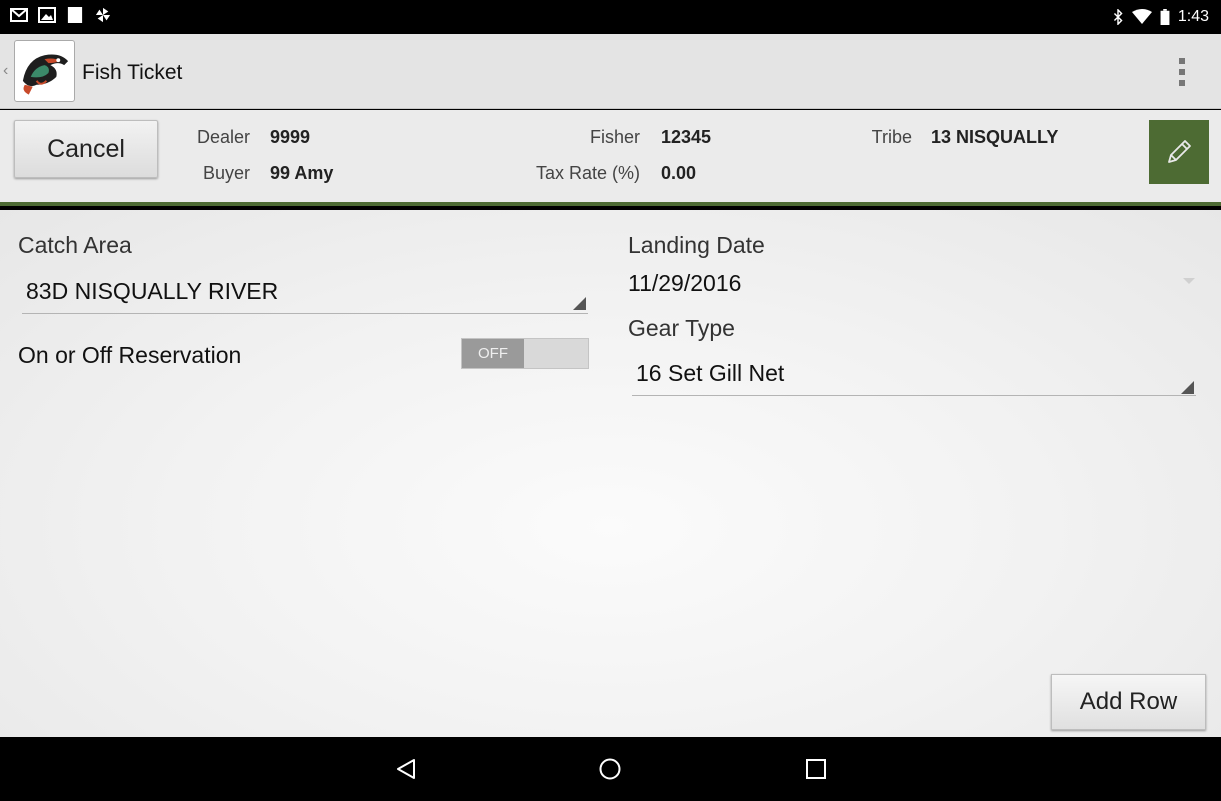 Image resolution: width=1221 pixels, height=801 pixels. What do you see at coordinates (290, 137) in the screenshot?
I see `dealer-value: 9999` at bounding box center [290, 137].